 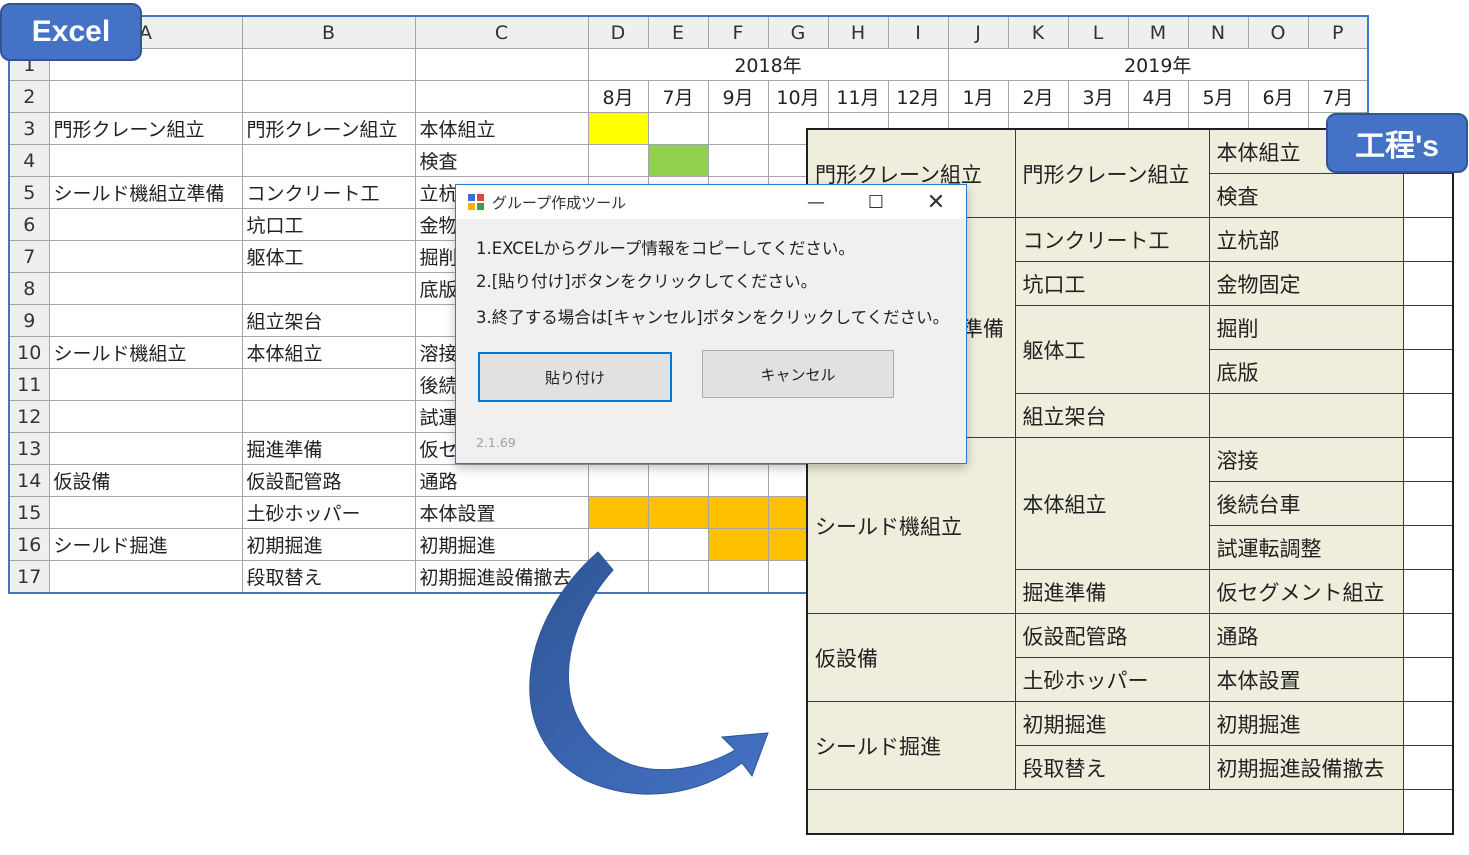 What do you see at coordinates (936, 202) in the screenshot?
I see `close-icon: ✕` at bounding box center [936, 202].